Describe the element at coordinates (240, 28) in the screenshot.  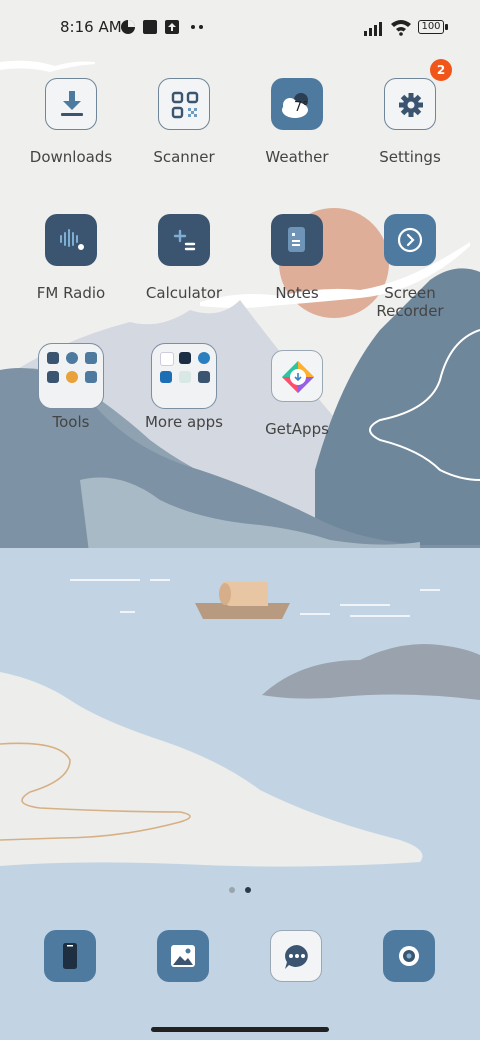
I see `status-bar: 8:16 AM 100` at that location.